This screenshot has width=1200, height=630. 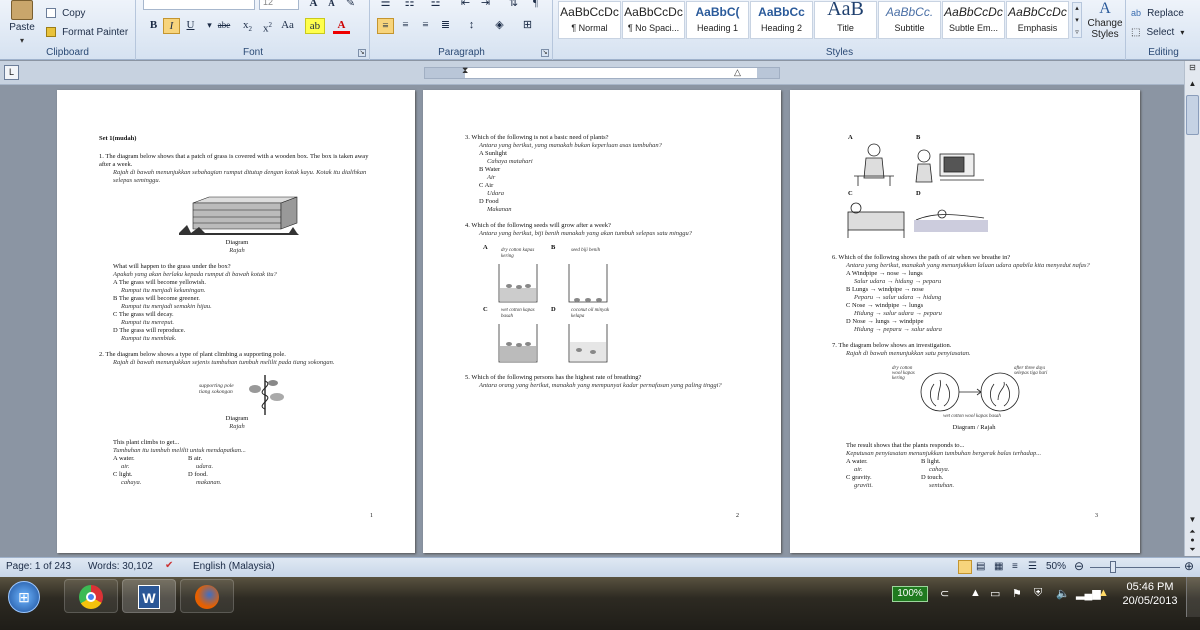 What do you see at coordinates (279, 5) in the screenshot?
I see `font-size-field: 12` at bounding box center [279, 5].